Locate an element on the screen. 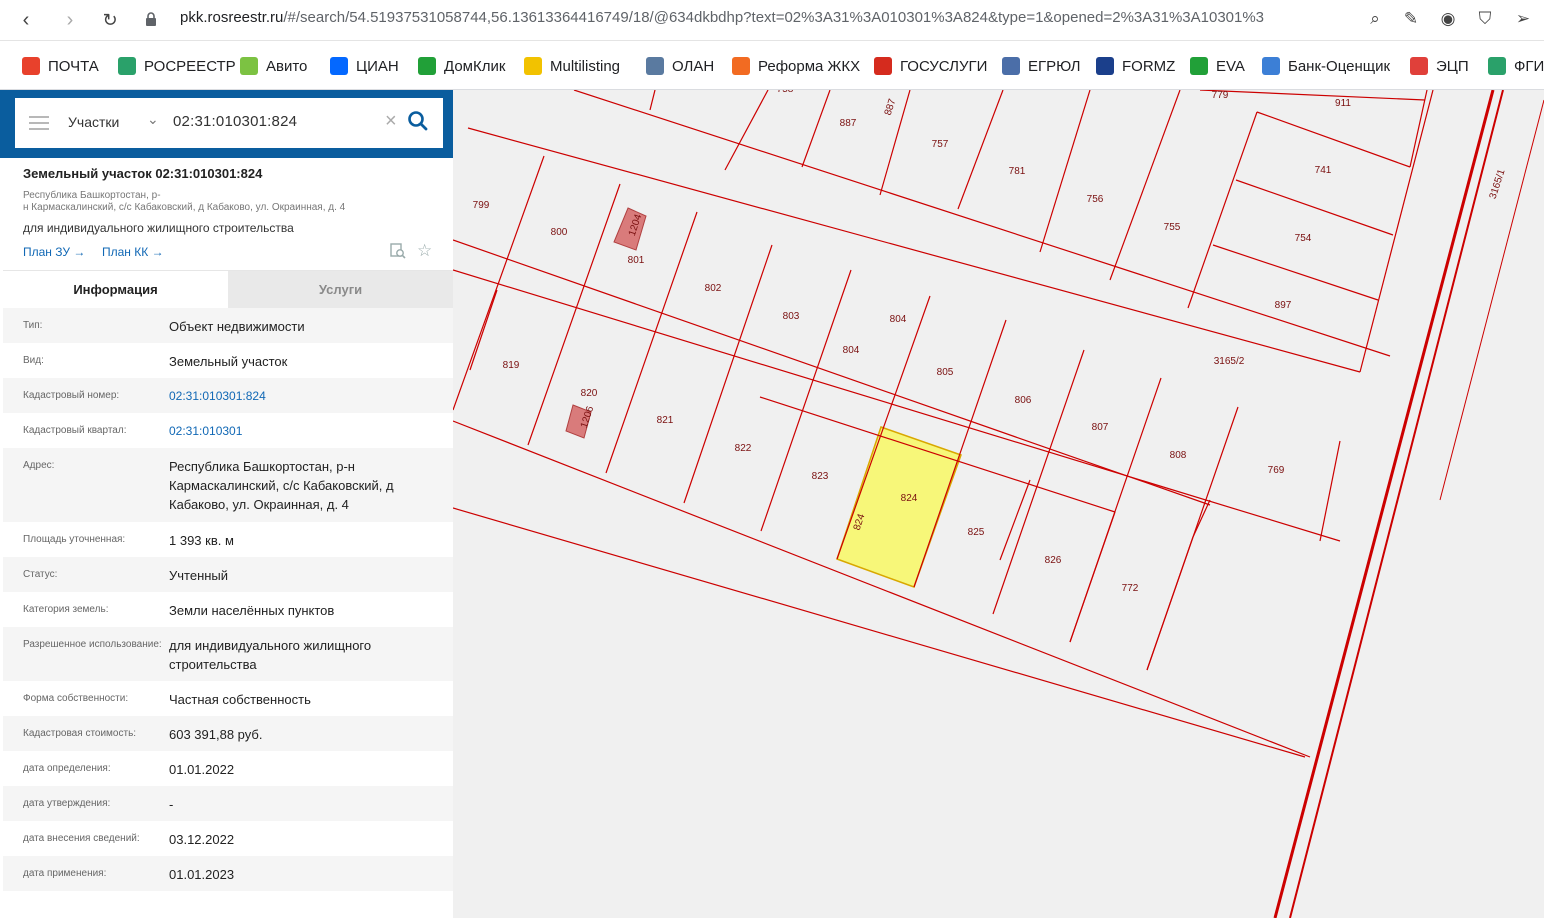 The width and height of the screenshot is (1544, 918). plan-kk-link: План КК → is located at coordinates (133, 252).